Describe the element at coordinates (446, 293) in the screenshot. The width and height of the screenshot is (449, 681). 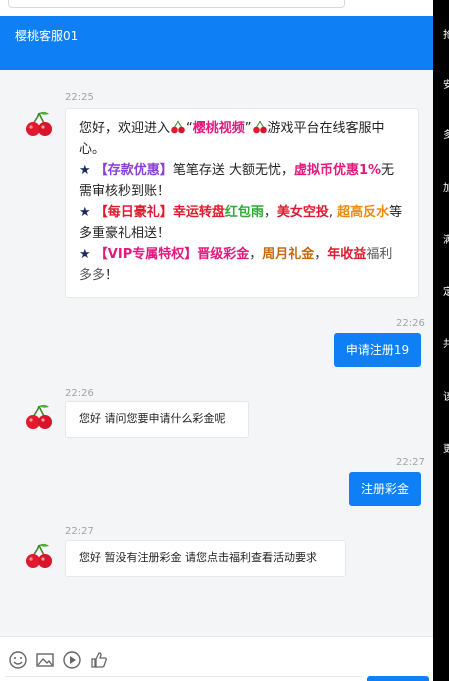
I see `side-panel-item: 定` at that location.